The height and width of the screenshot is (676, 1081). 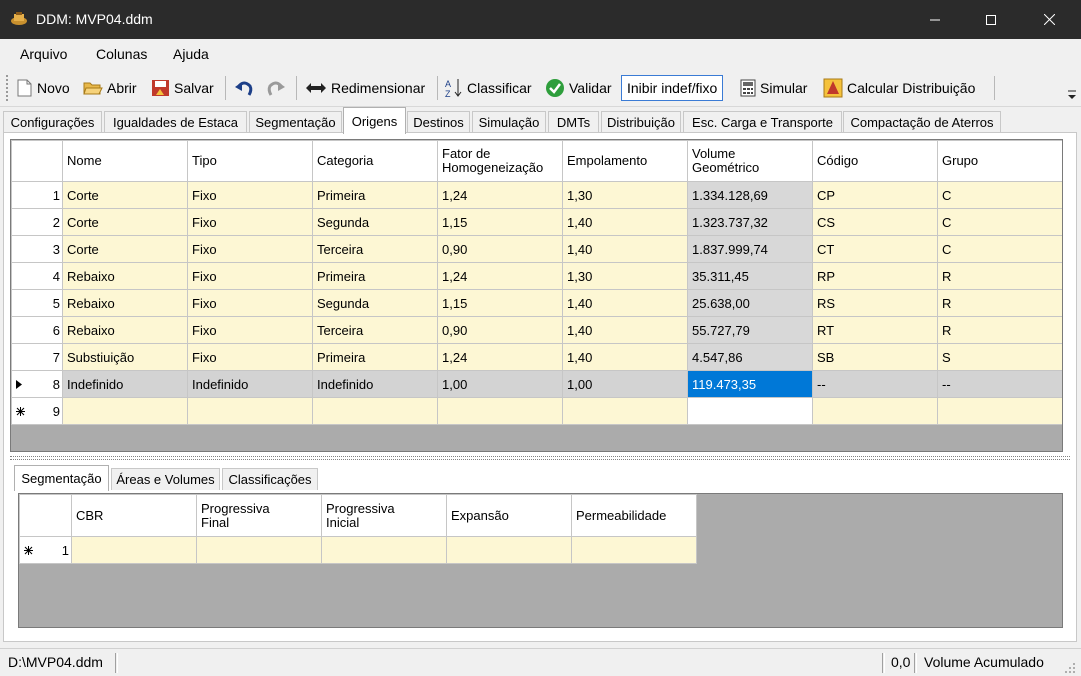 I want to click on cell-permeabilidade, so click(x=634, y=550).